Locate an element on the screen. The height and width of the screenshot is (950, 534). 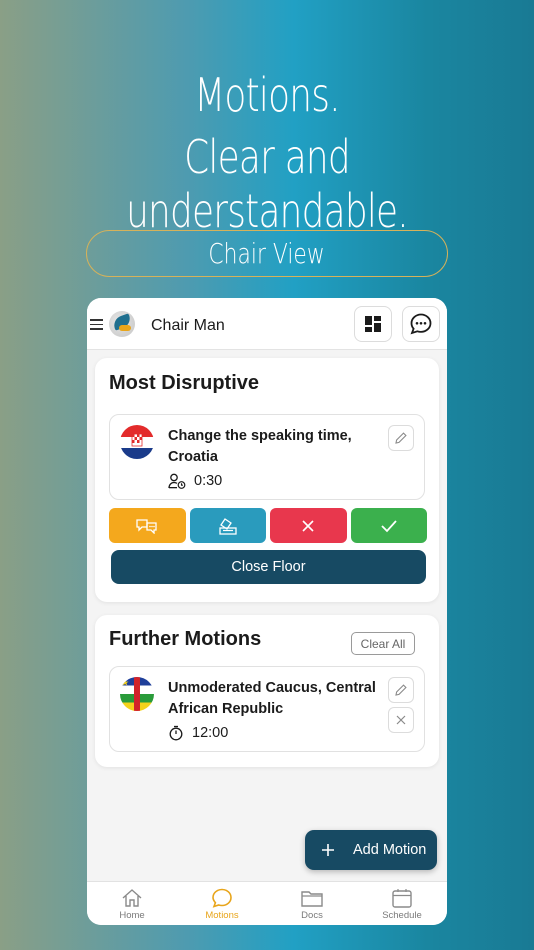
headline-line-2: Clear and understandable. is located at coordinates (267, 184).